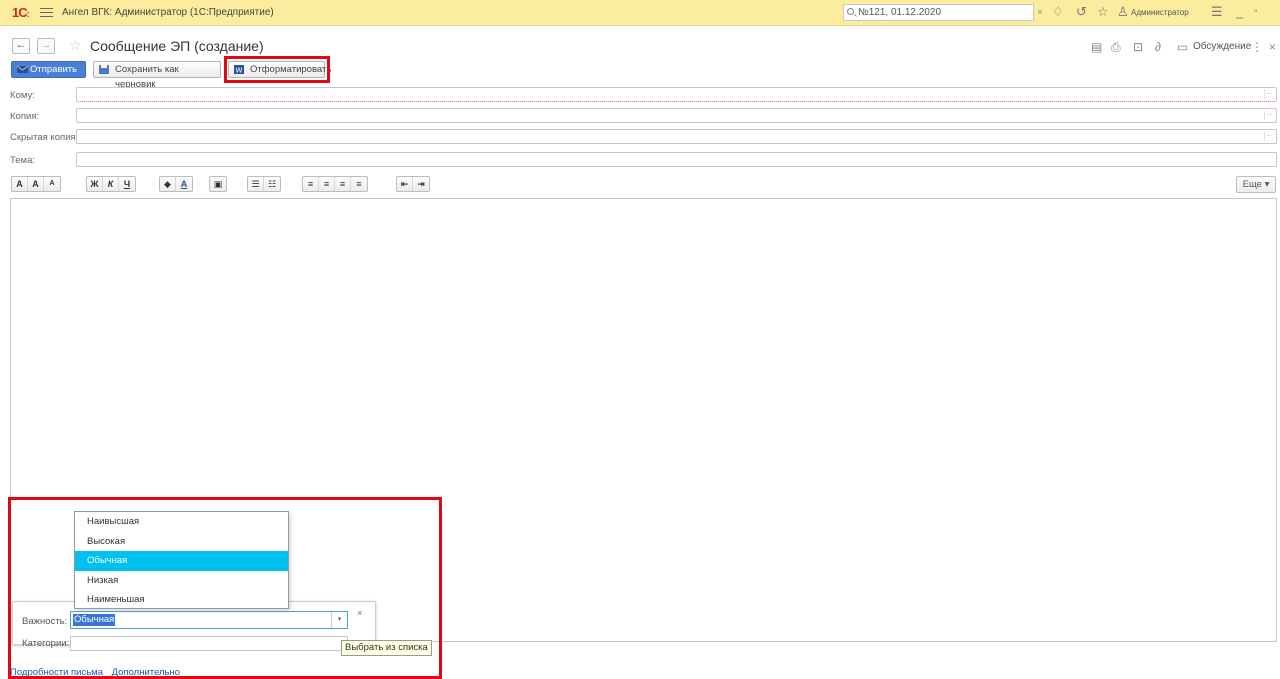 Image resolution: width=1280 pixels, height=679 pixels. I want to click on forward-button: →, so click(46, 46).